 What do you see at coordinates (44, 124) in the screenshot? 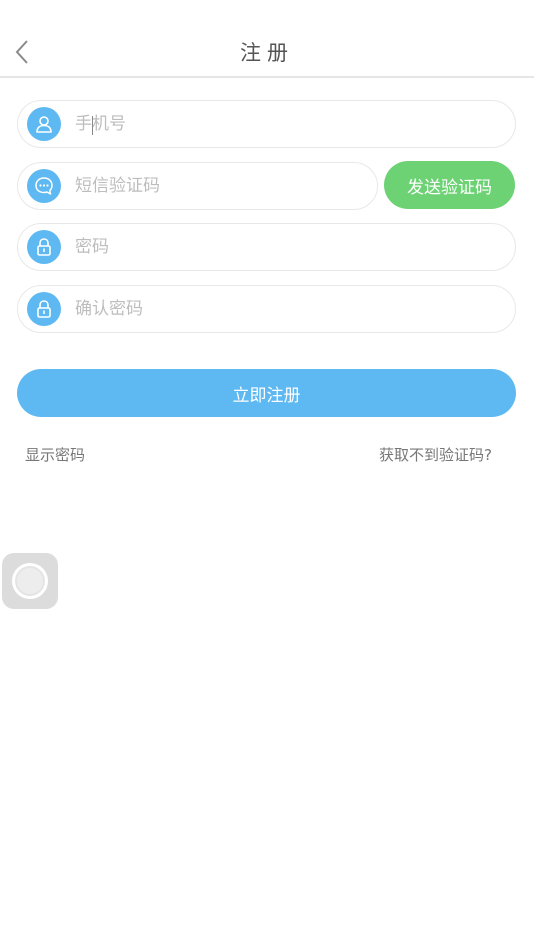
I see `user-icon` at bounding box center [44, 124].